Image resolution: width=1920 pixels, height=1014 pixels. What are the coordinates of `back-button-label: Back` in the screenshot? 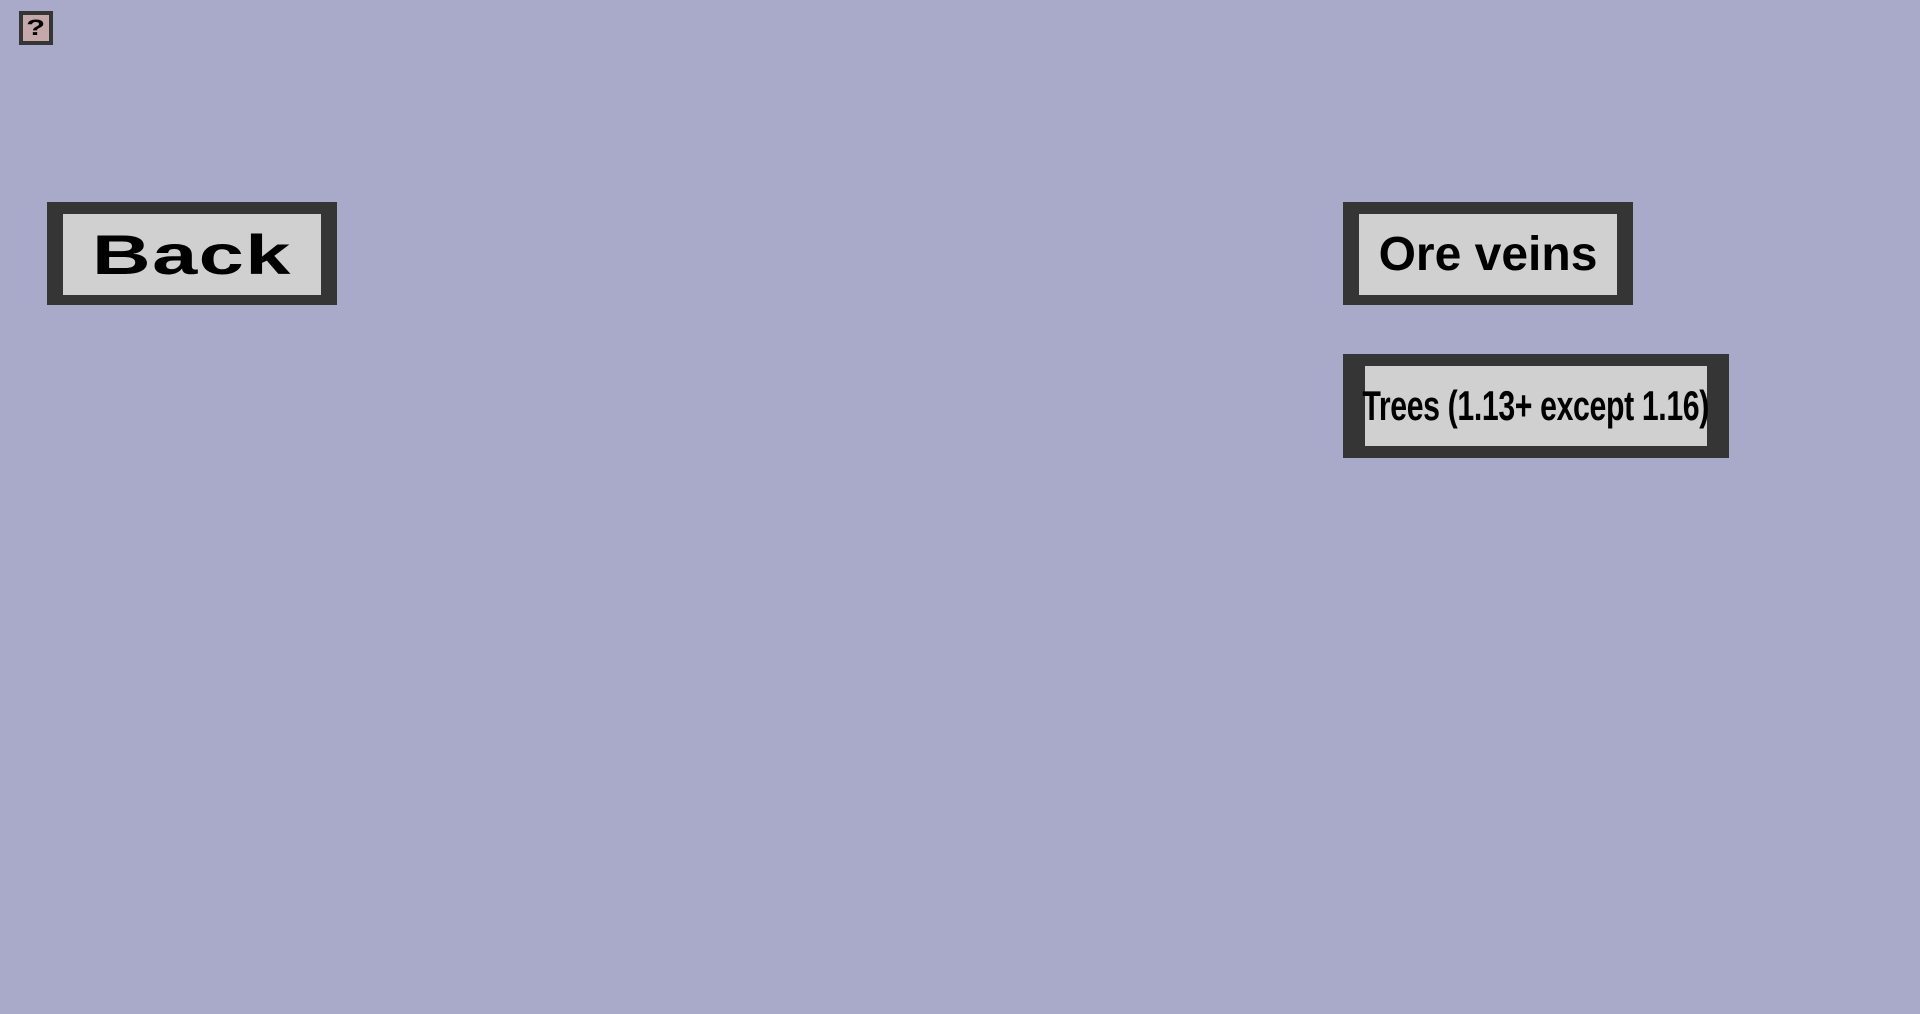 It's located at (192, 254).